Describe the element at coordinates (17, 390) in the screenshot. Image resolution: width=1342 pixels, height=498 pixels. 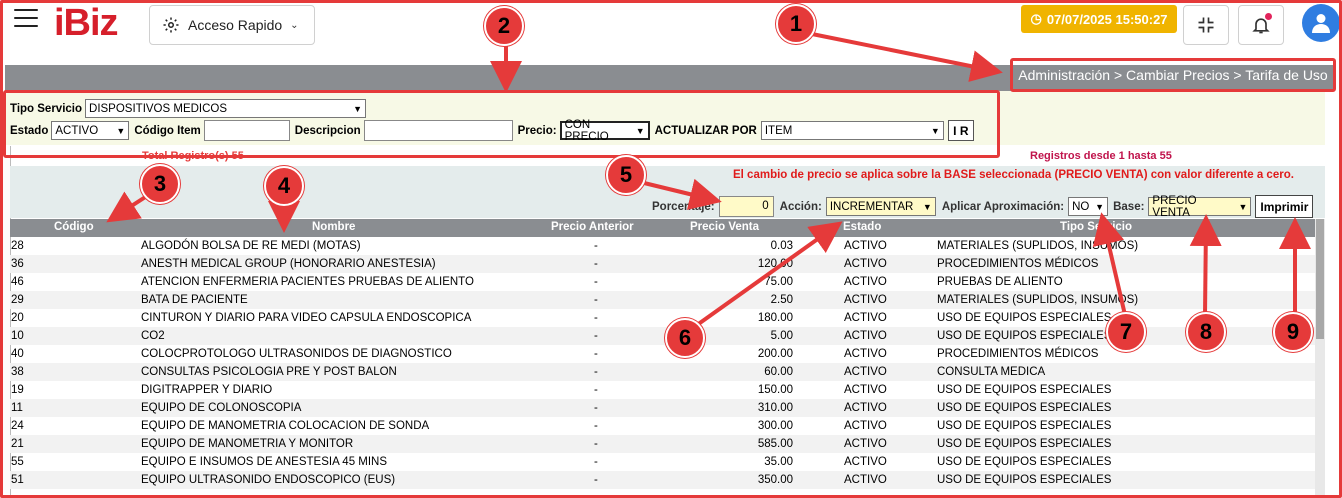
I see `cell-codigo: 19` at that location.